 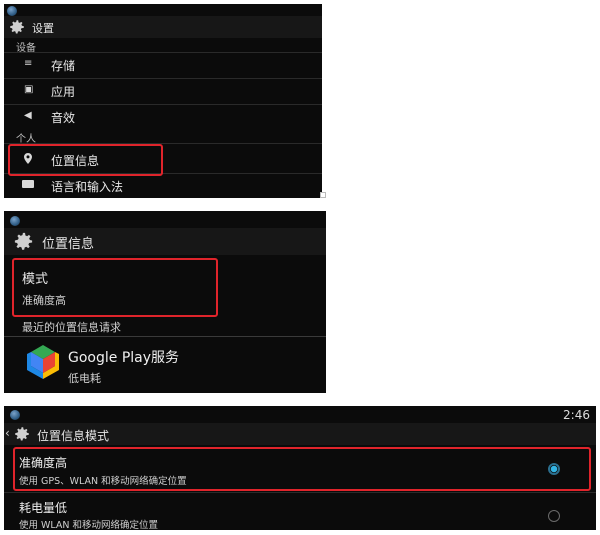 I want to click on settings-item-storage: ≡ 存储, so click(x=163, y=65).